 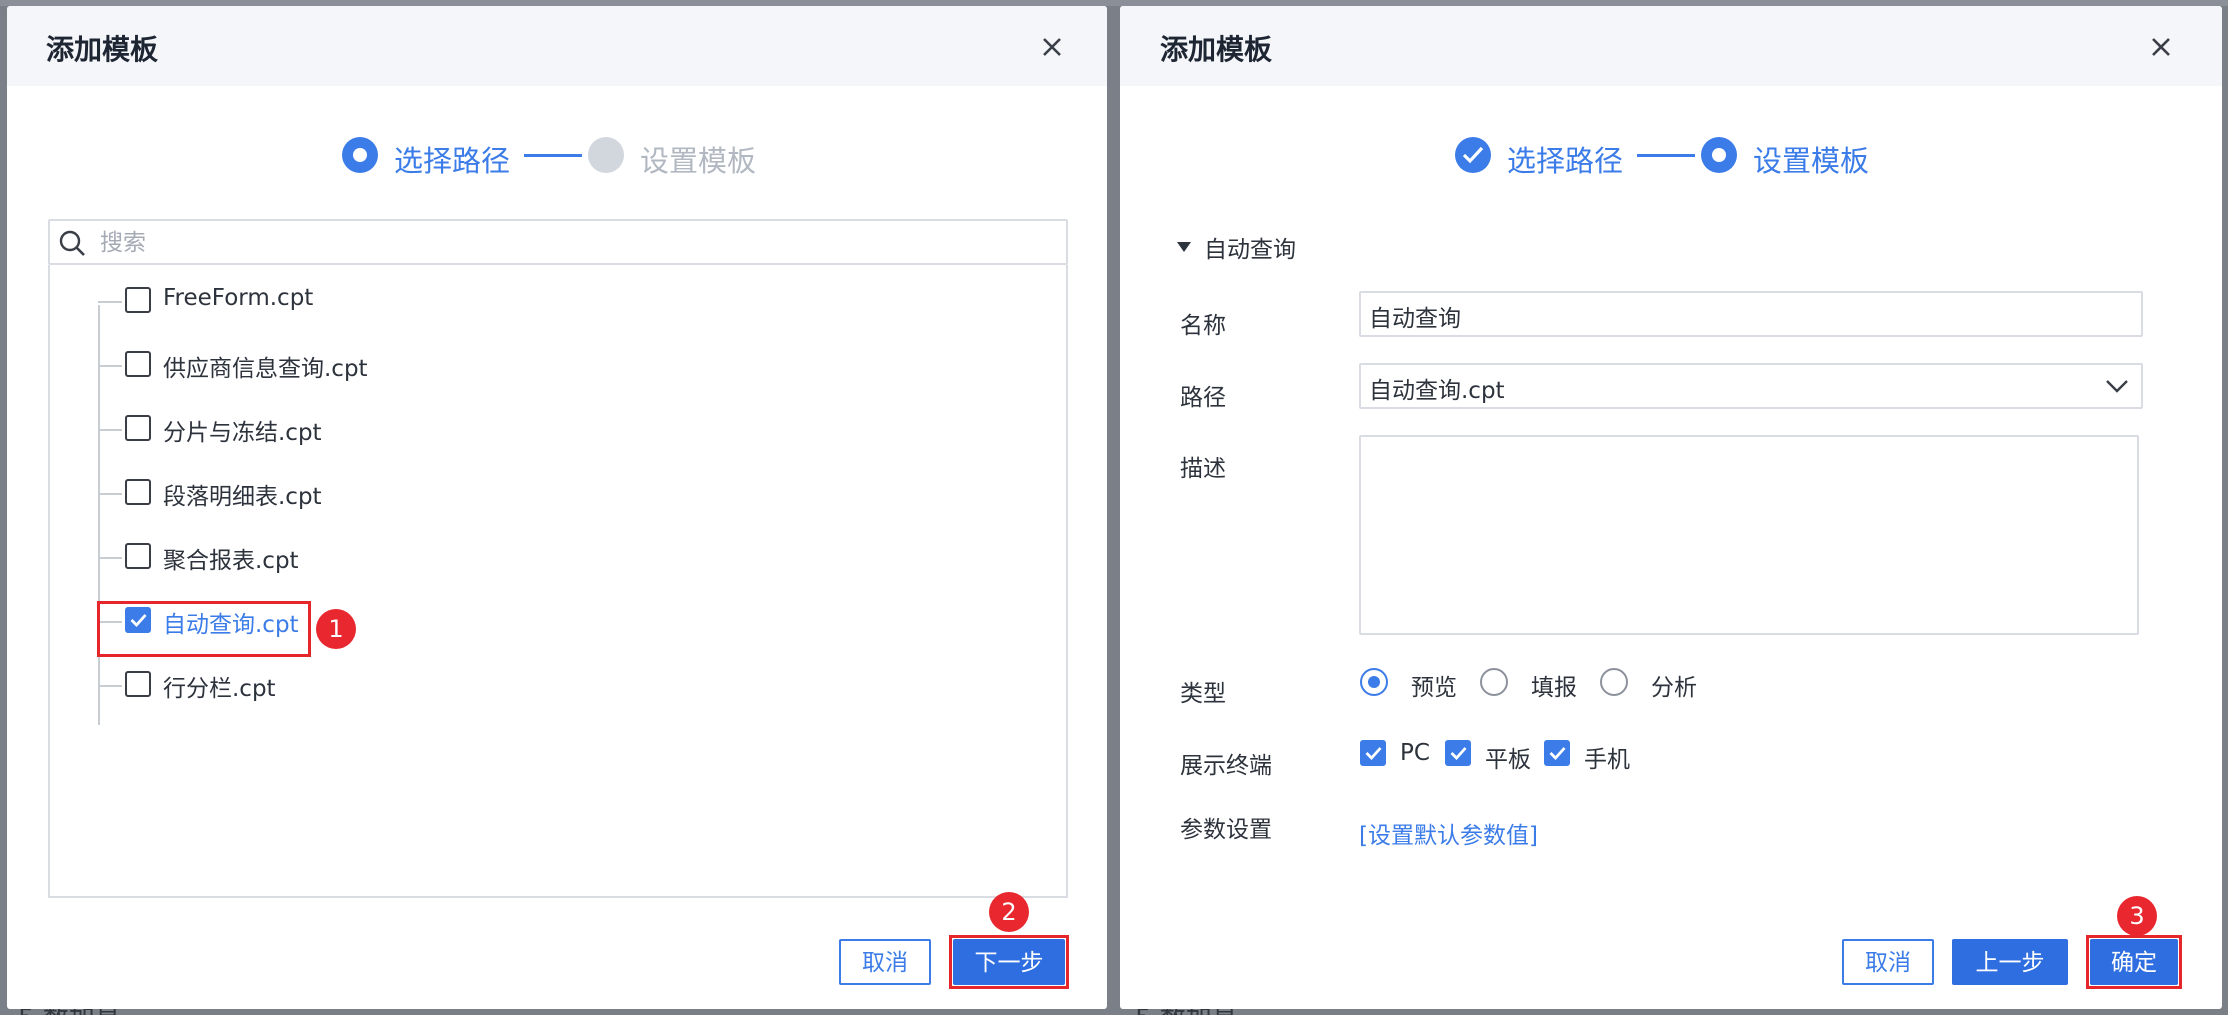 I want to click on annotation-highlight-next, so click(x=1009, y=962).